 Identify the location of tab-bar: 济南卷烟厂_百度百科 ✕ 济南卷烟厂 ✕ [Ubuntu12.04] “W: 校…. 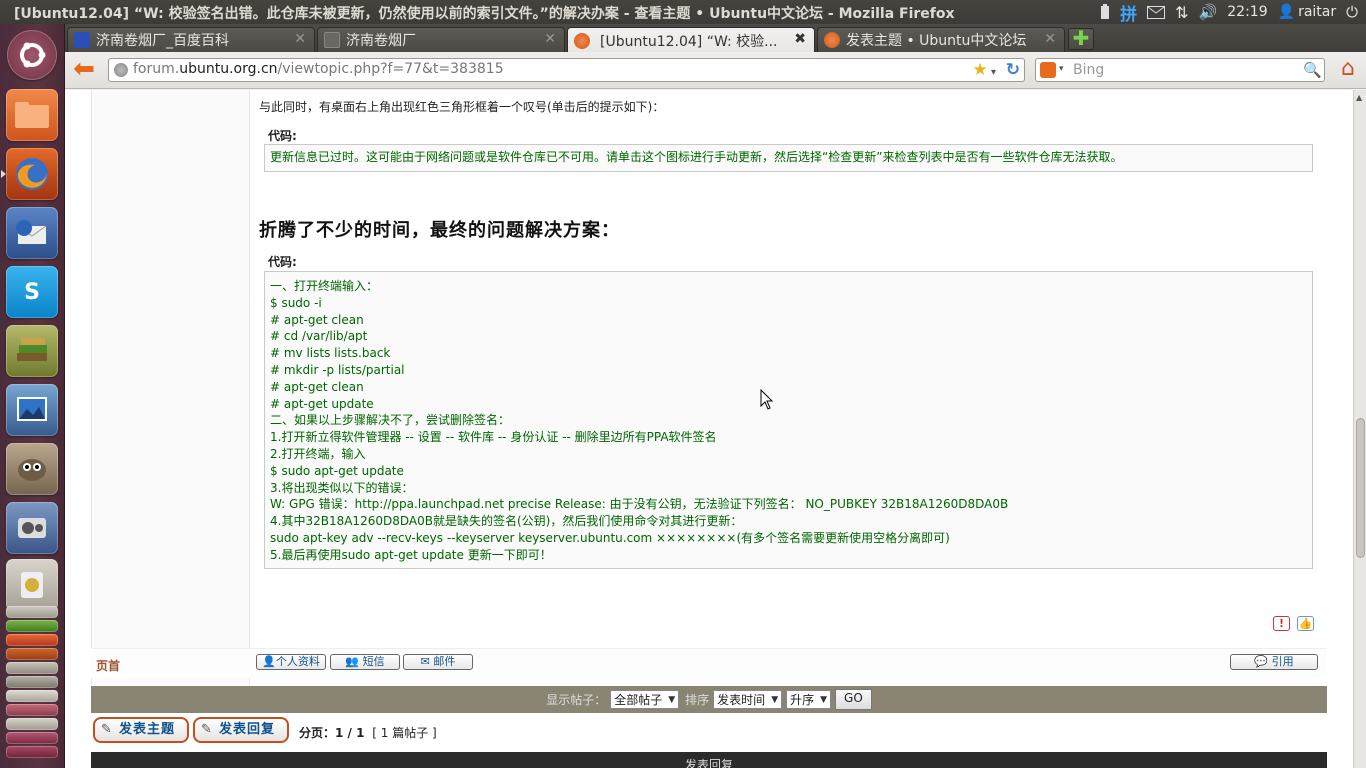
(715, 38).